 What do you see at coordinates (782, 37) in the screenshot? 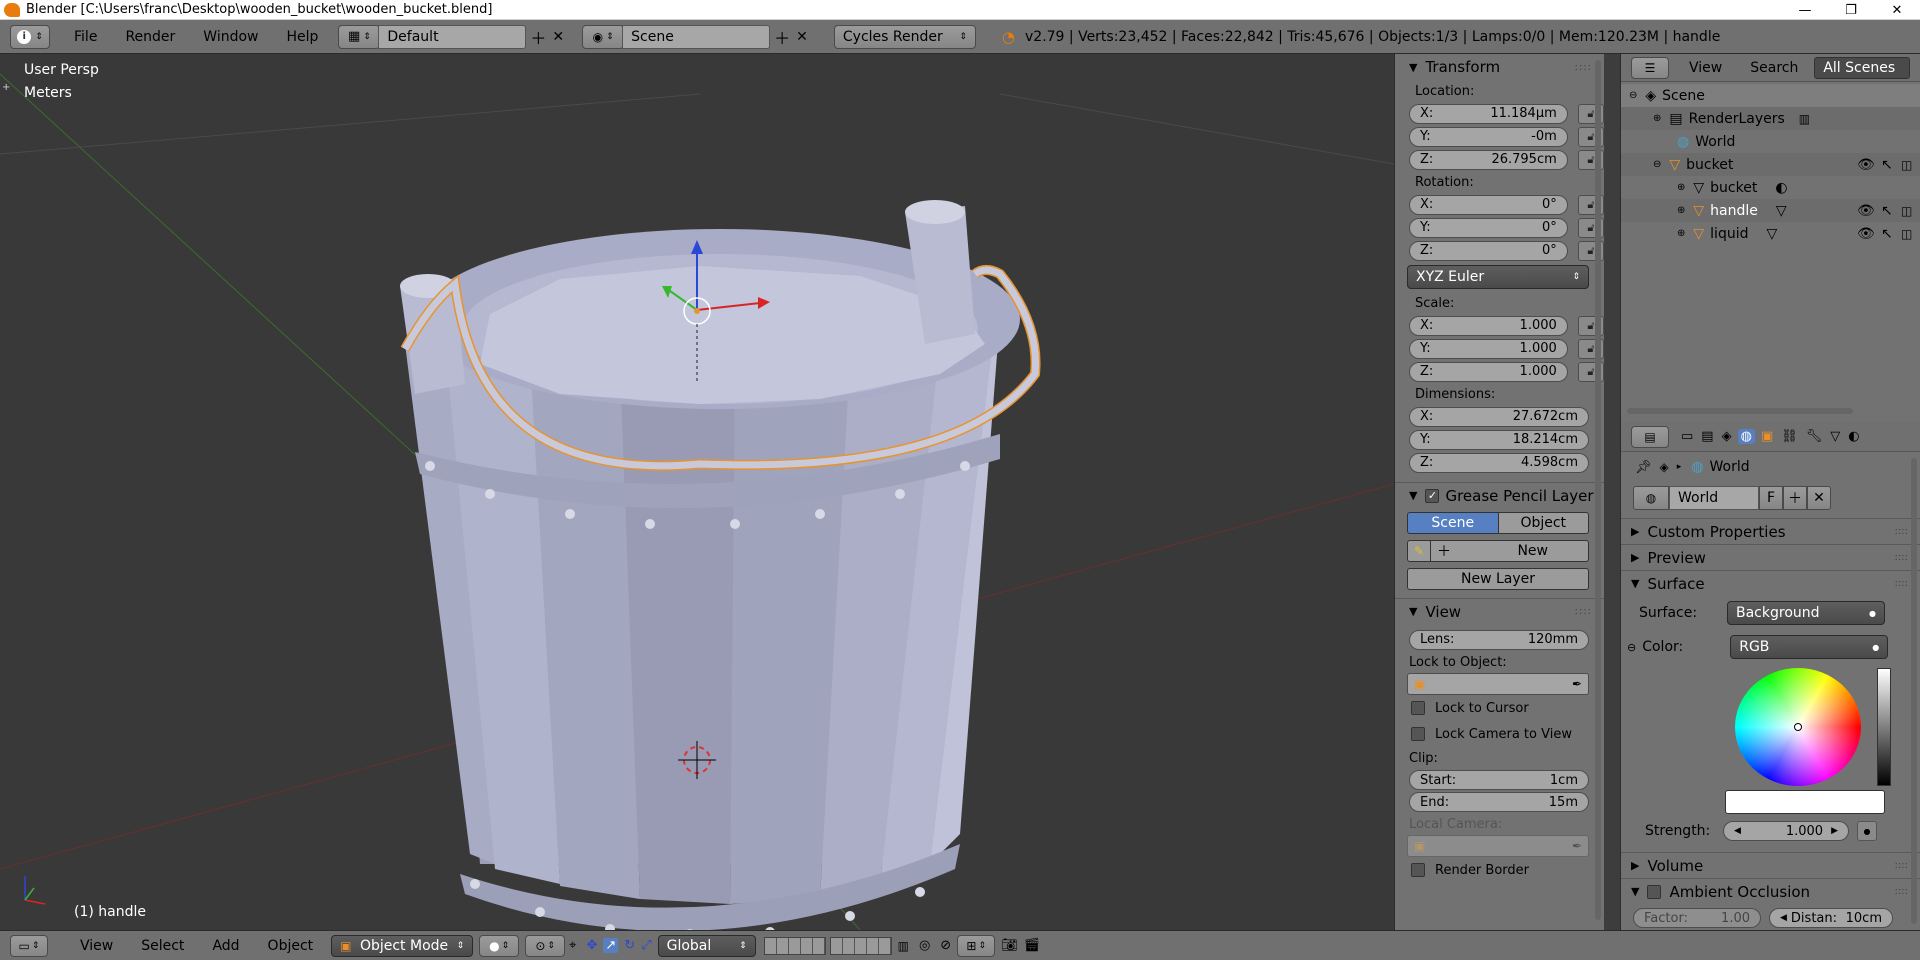
I see `add-scene-icon: ＋` at bounding box center [782, 37].